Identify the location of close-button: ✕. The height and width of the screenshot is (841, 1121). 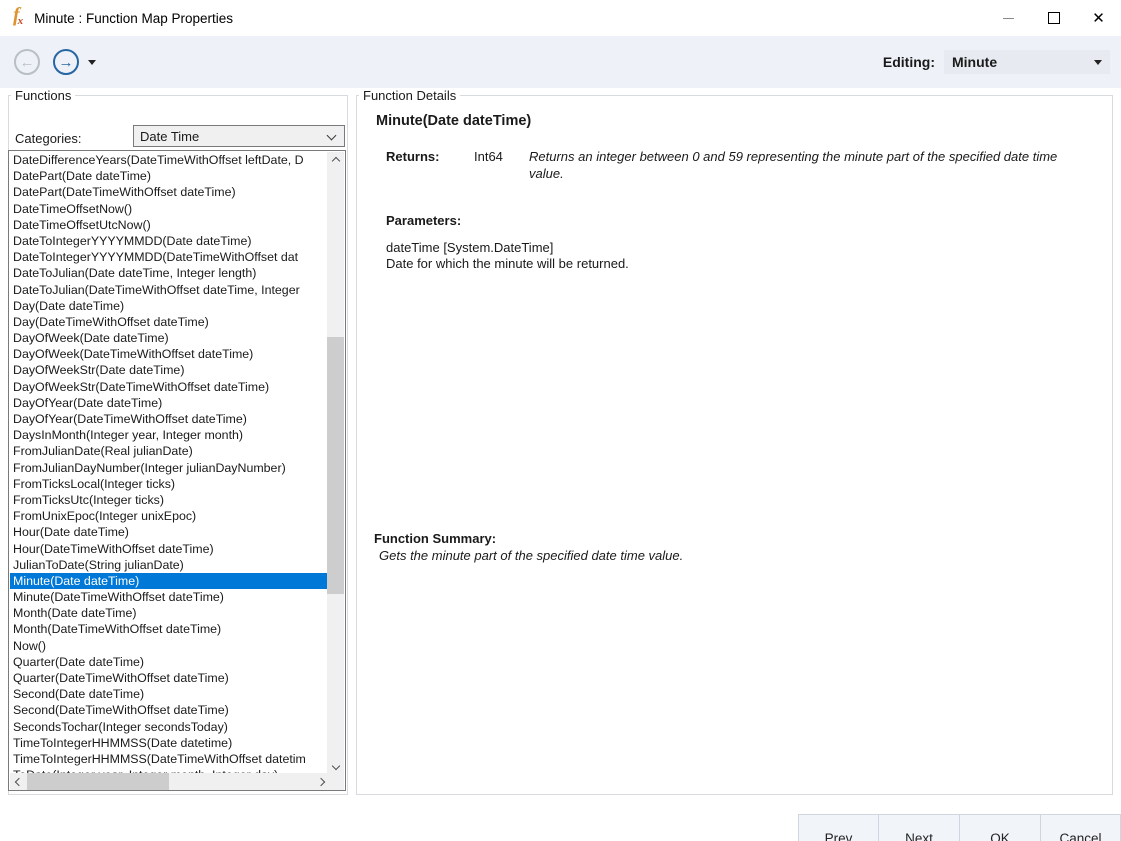
(1098, 18).